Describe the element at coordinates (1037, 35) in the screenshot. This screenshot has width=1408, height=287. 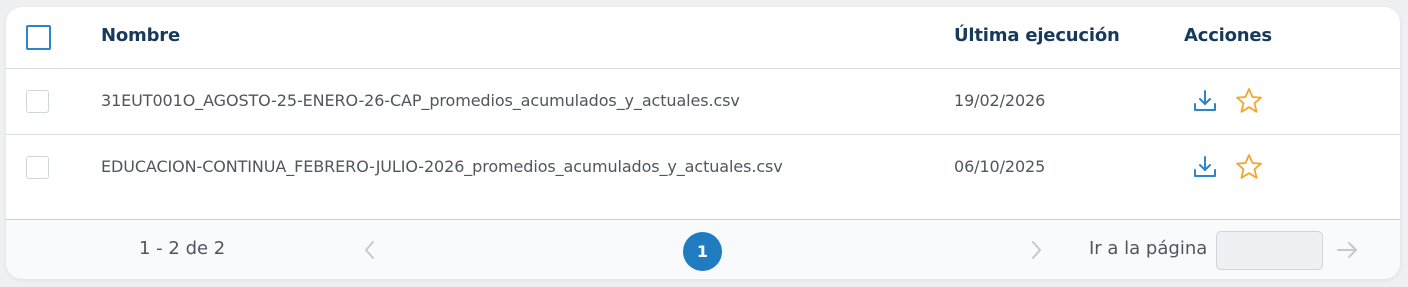
I see `column-header-last-run: Última ejecución` at that location.